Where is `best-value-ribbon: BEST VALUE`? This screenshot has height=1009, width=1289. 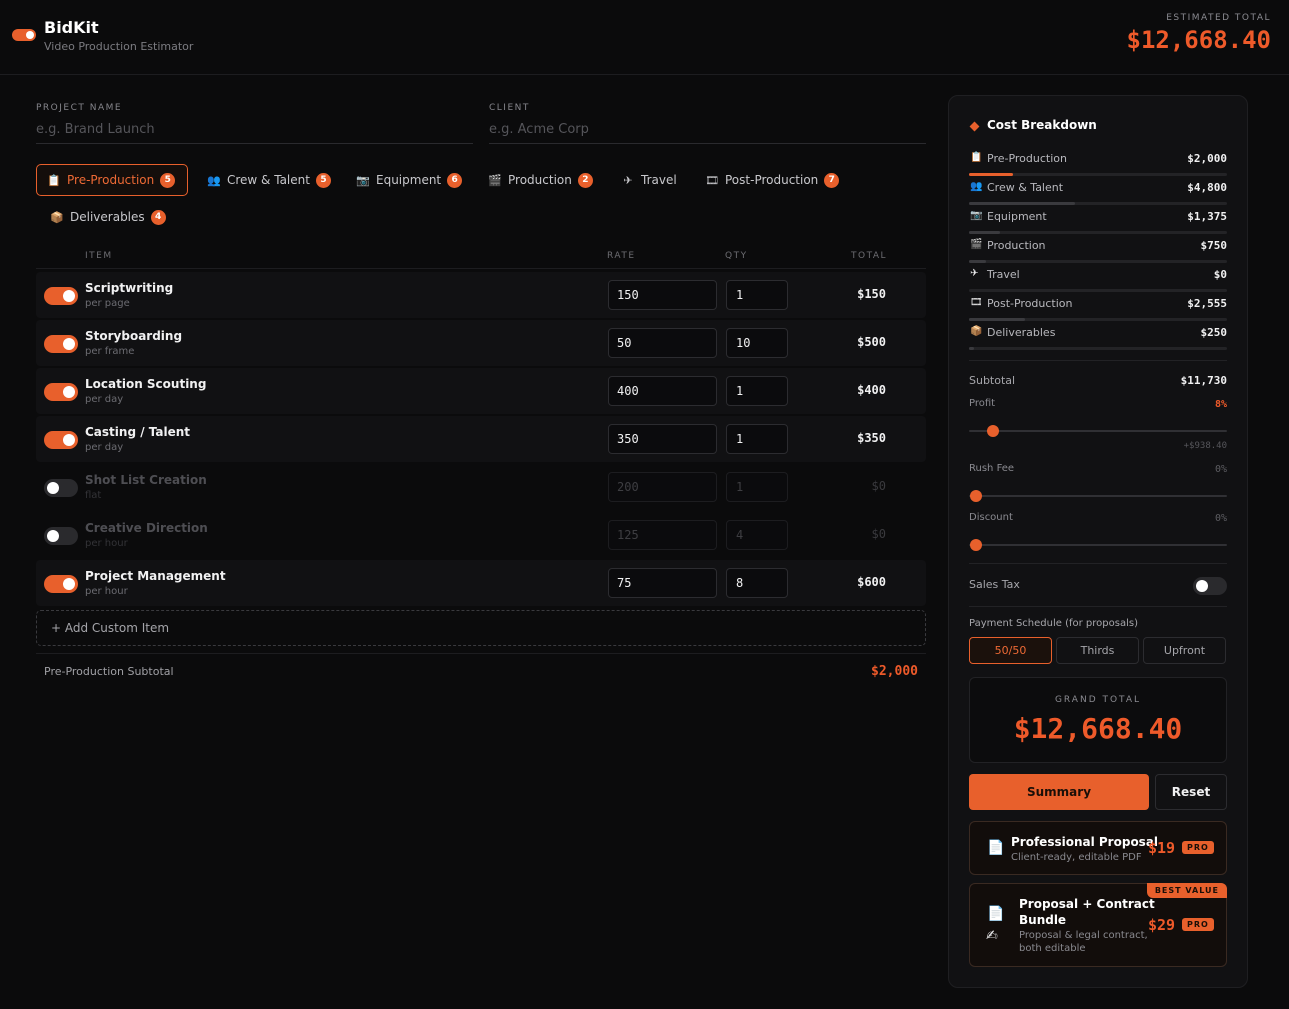 best-value-ribbon: BEST VALUE is located at coordinates (1186, 890).